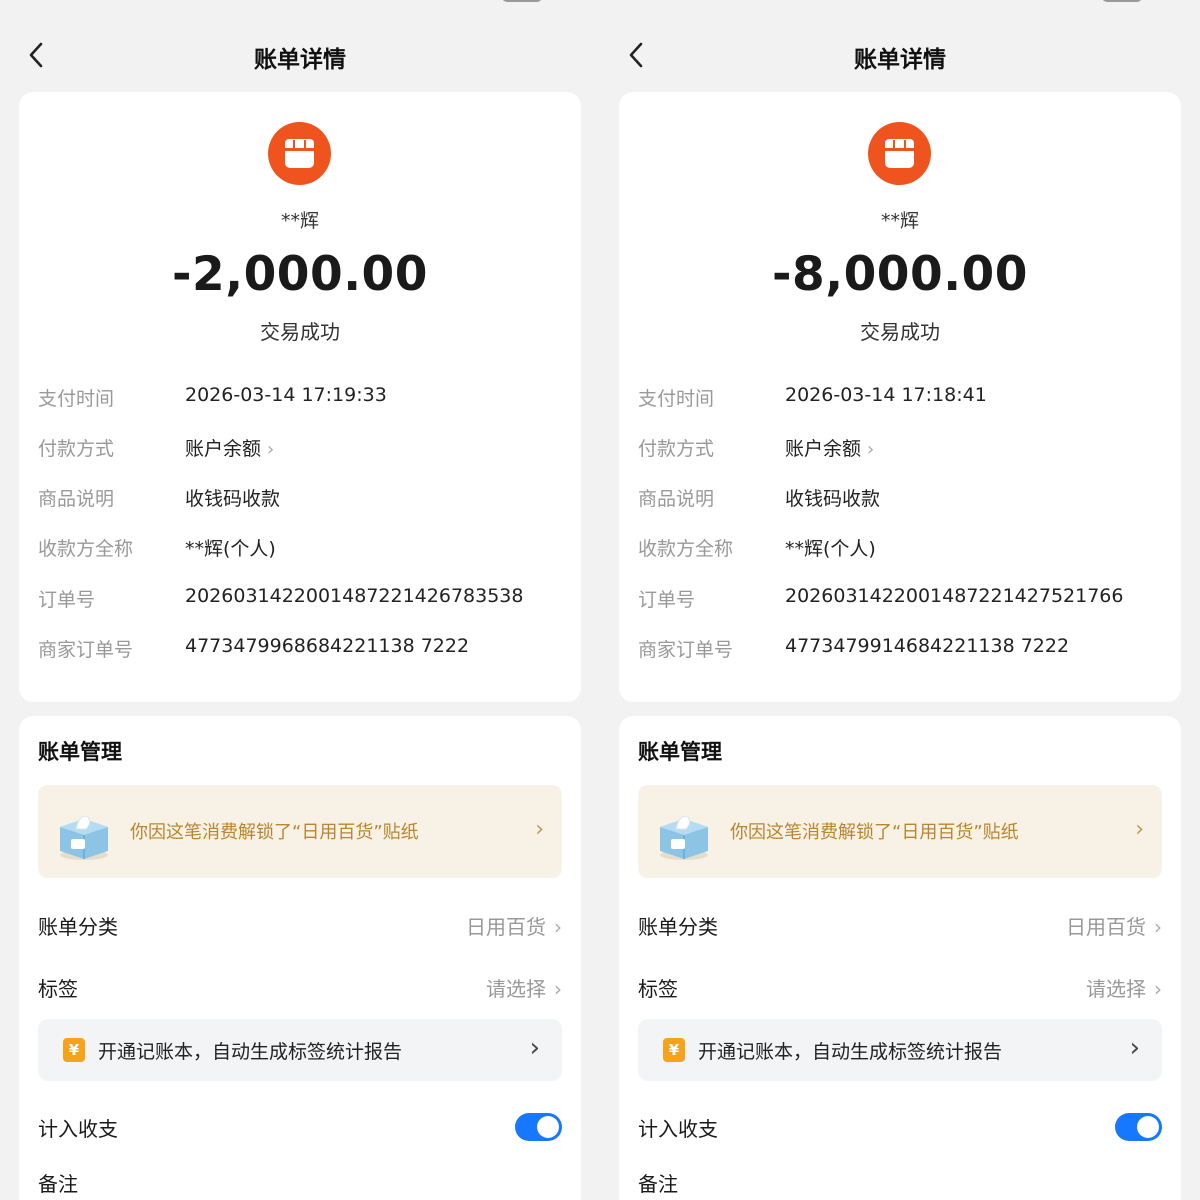  What do you see at coordinates (1106, 927) in the screenshot?
I see `category-value-text: 日用百货` at bounding box center [1106, 927].